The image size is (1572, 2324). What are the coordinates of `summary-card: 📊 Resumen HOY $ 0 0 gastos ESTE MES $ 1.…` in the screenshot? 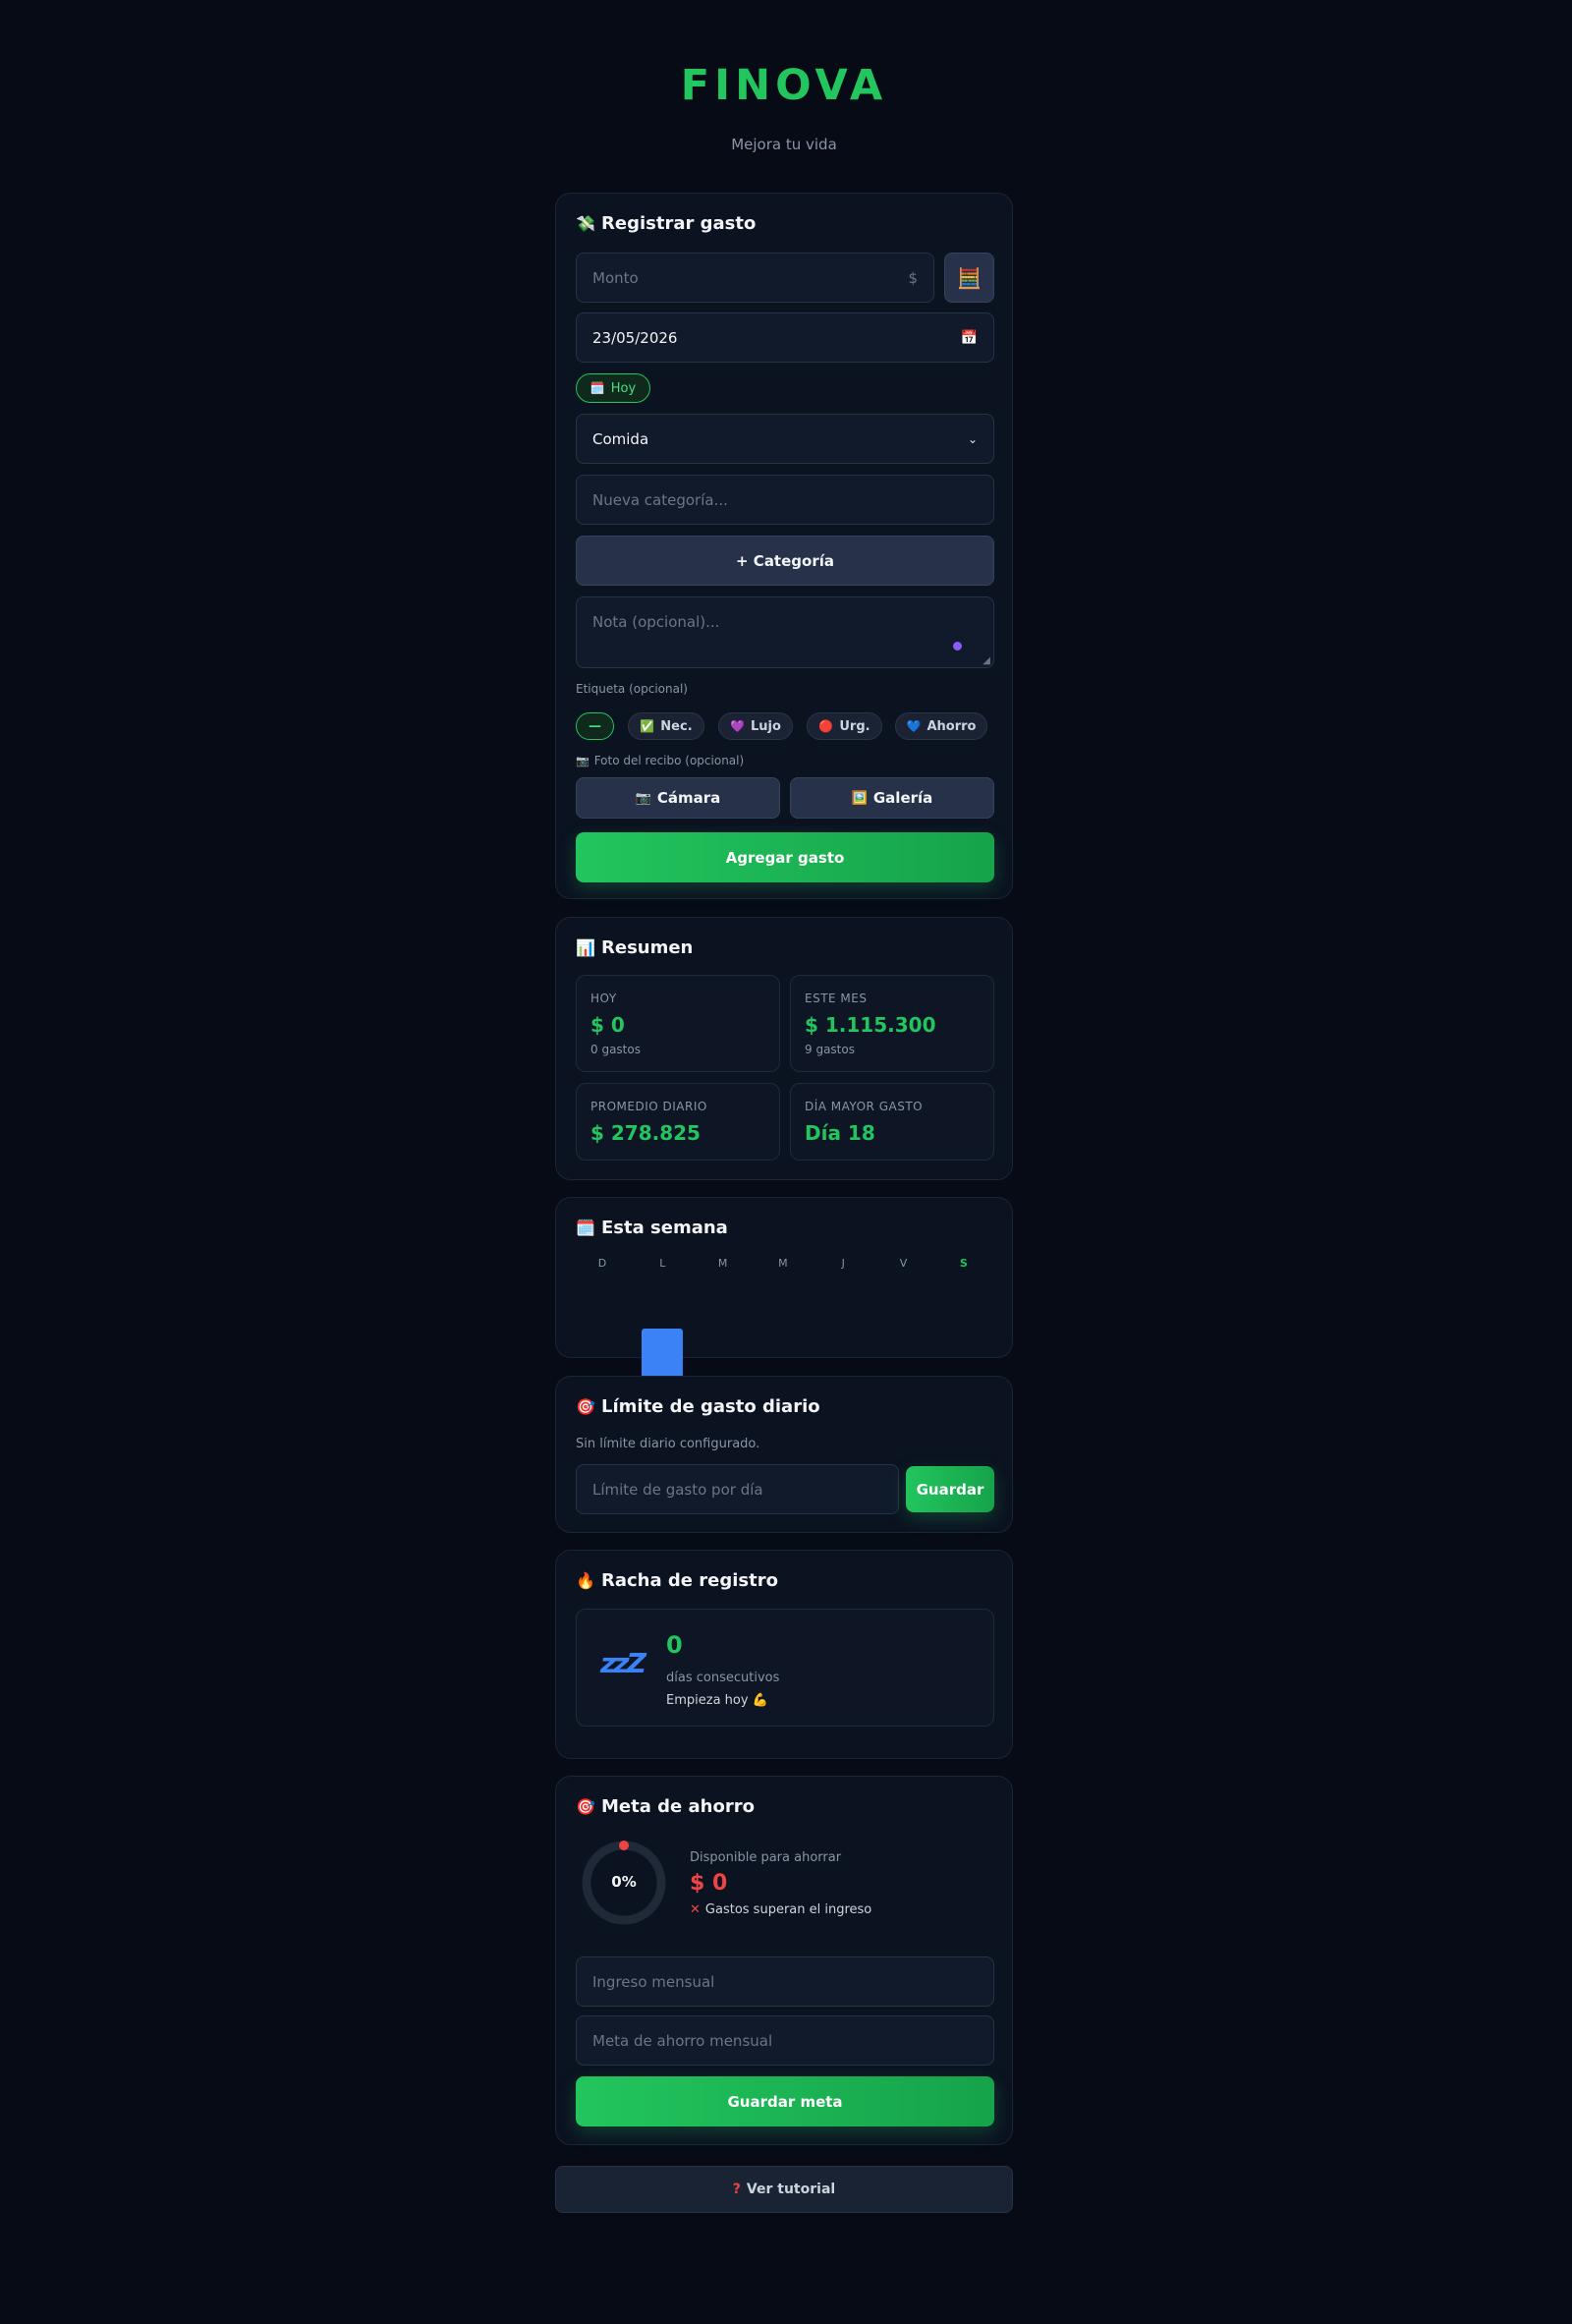 It's located at (784, 1048).